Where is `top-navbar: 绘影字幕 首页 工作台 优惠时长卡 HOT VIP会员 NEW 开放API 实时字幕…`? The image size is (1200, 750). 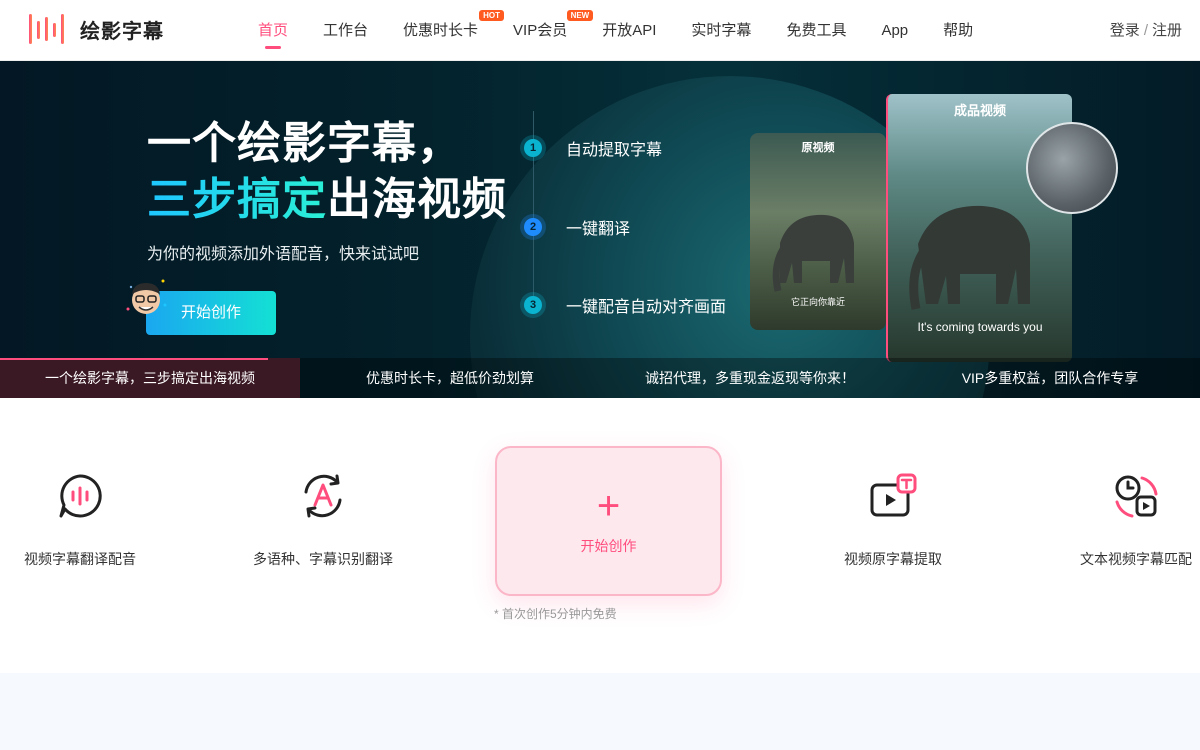 top-navbar: 绘影字幕 首页 工作台 优惠时长卡 HOT VIP会员 NEW 开放API 实时字幕… is located at coordinates (600, 30).